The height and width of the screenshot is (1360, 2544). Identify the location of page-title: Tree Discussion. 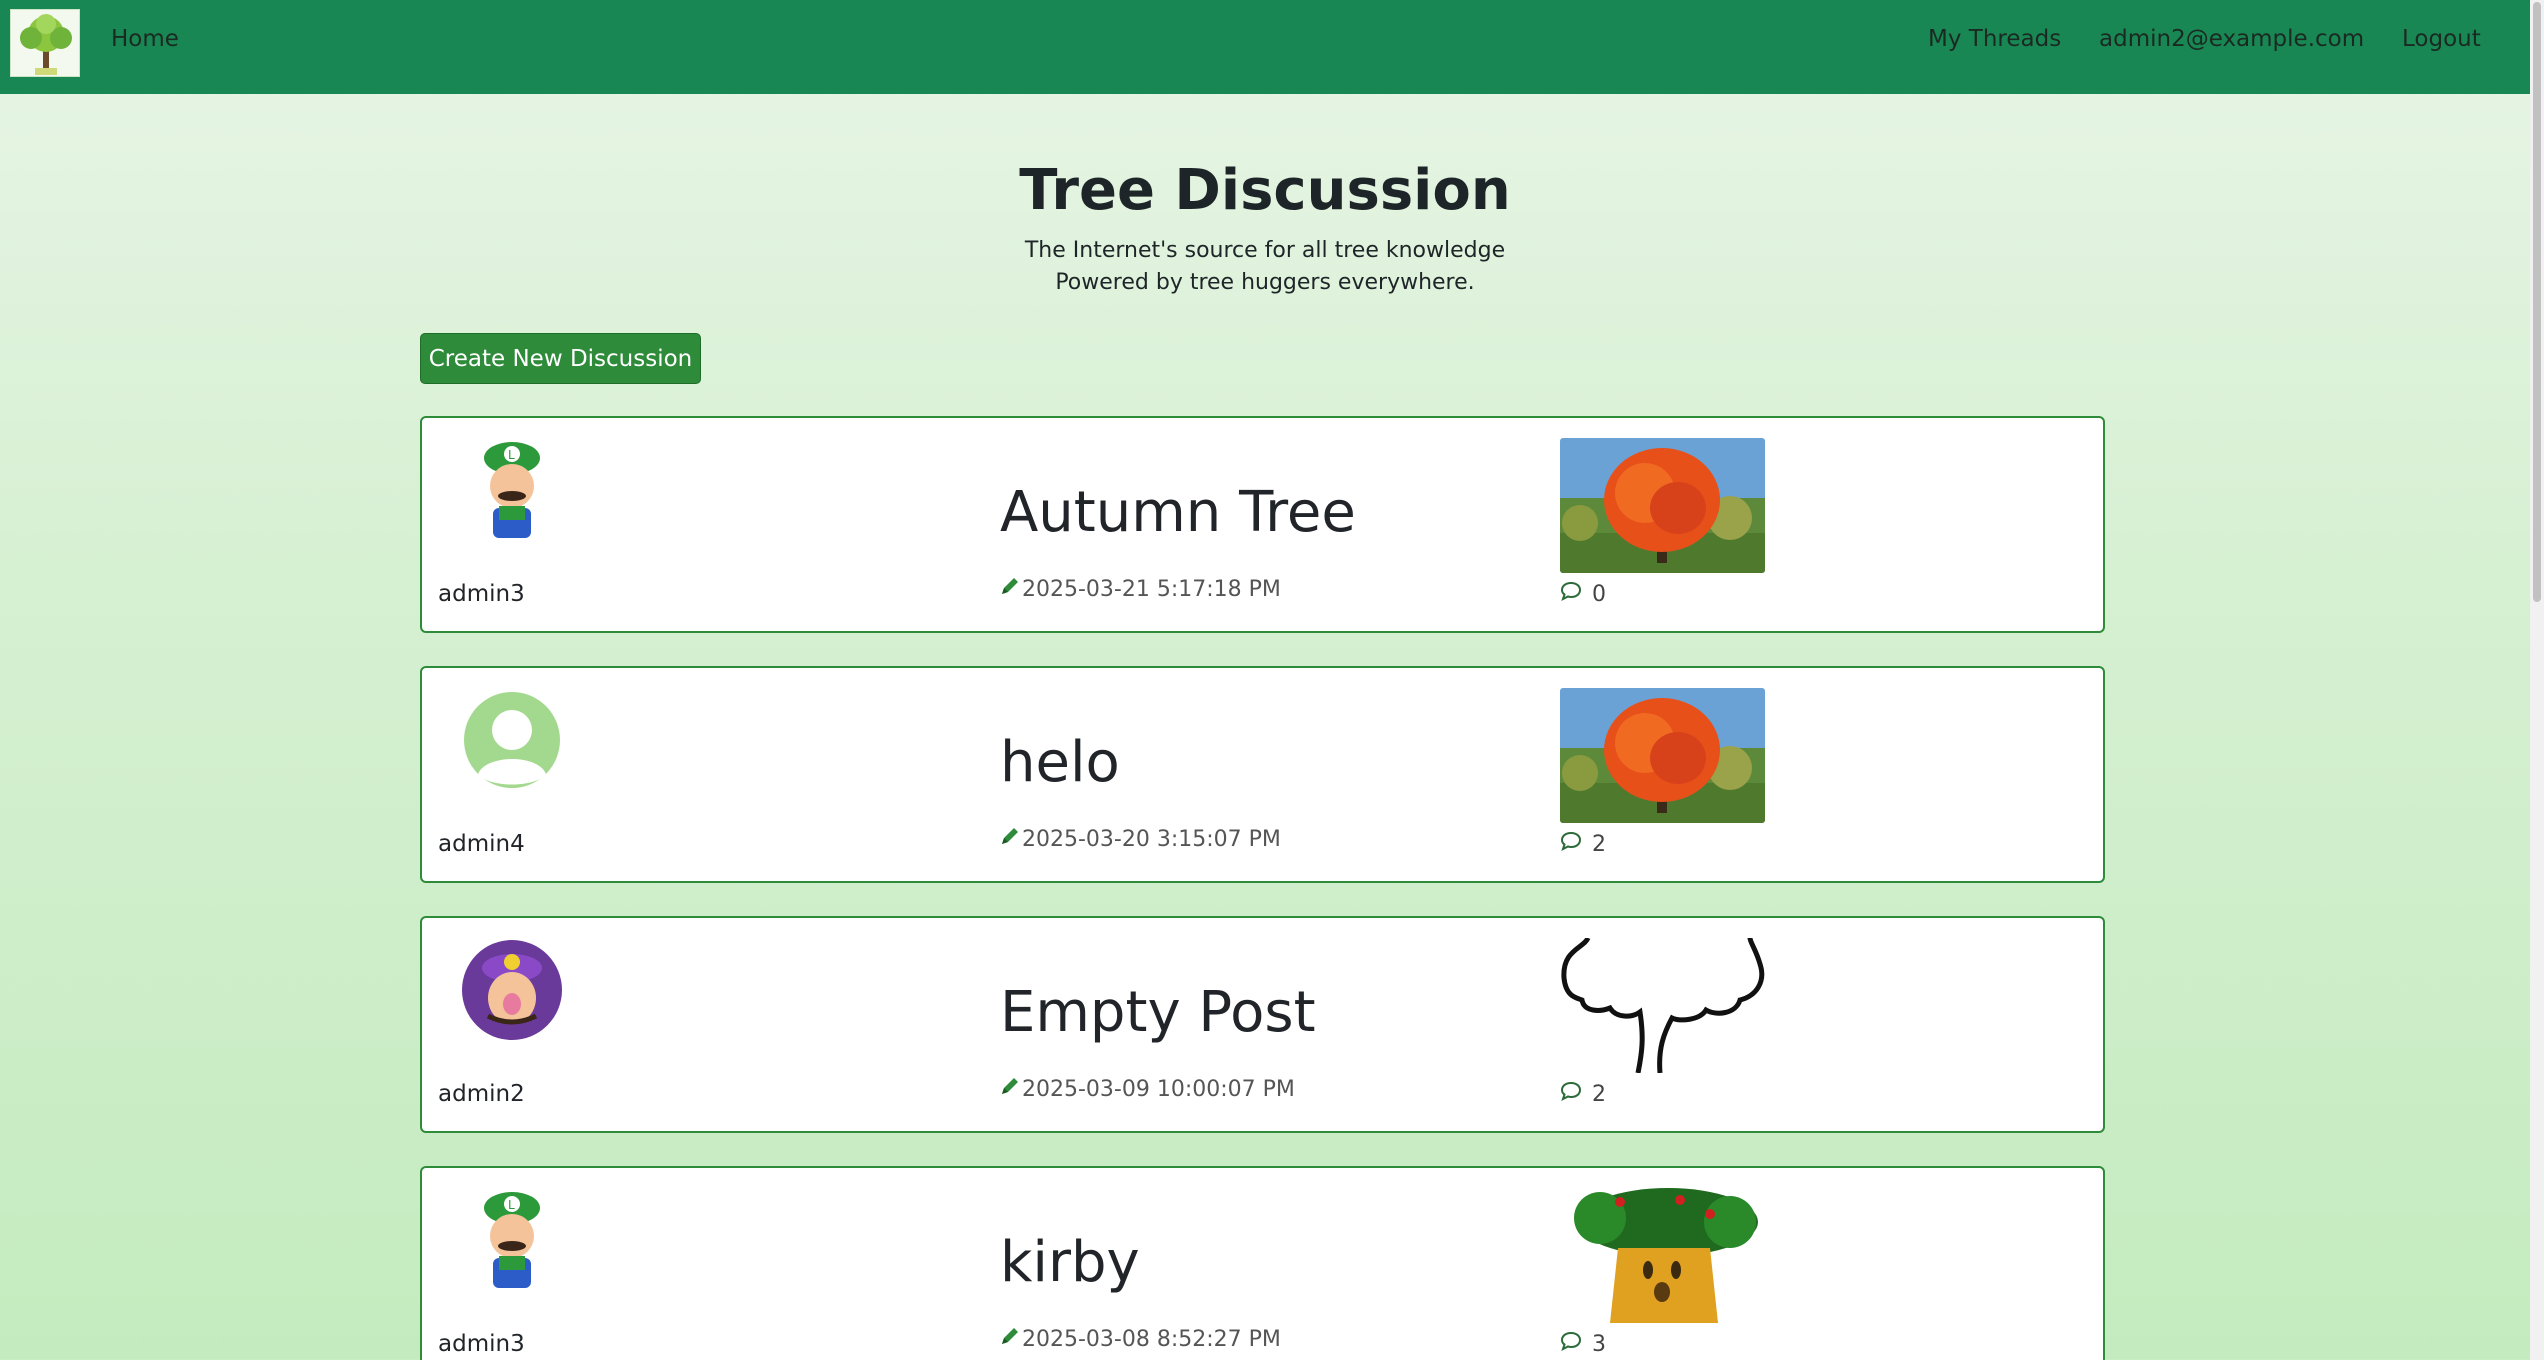
(1265, 190).